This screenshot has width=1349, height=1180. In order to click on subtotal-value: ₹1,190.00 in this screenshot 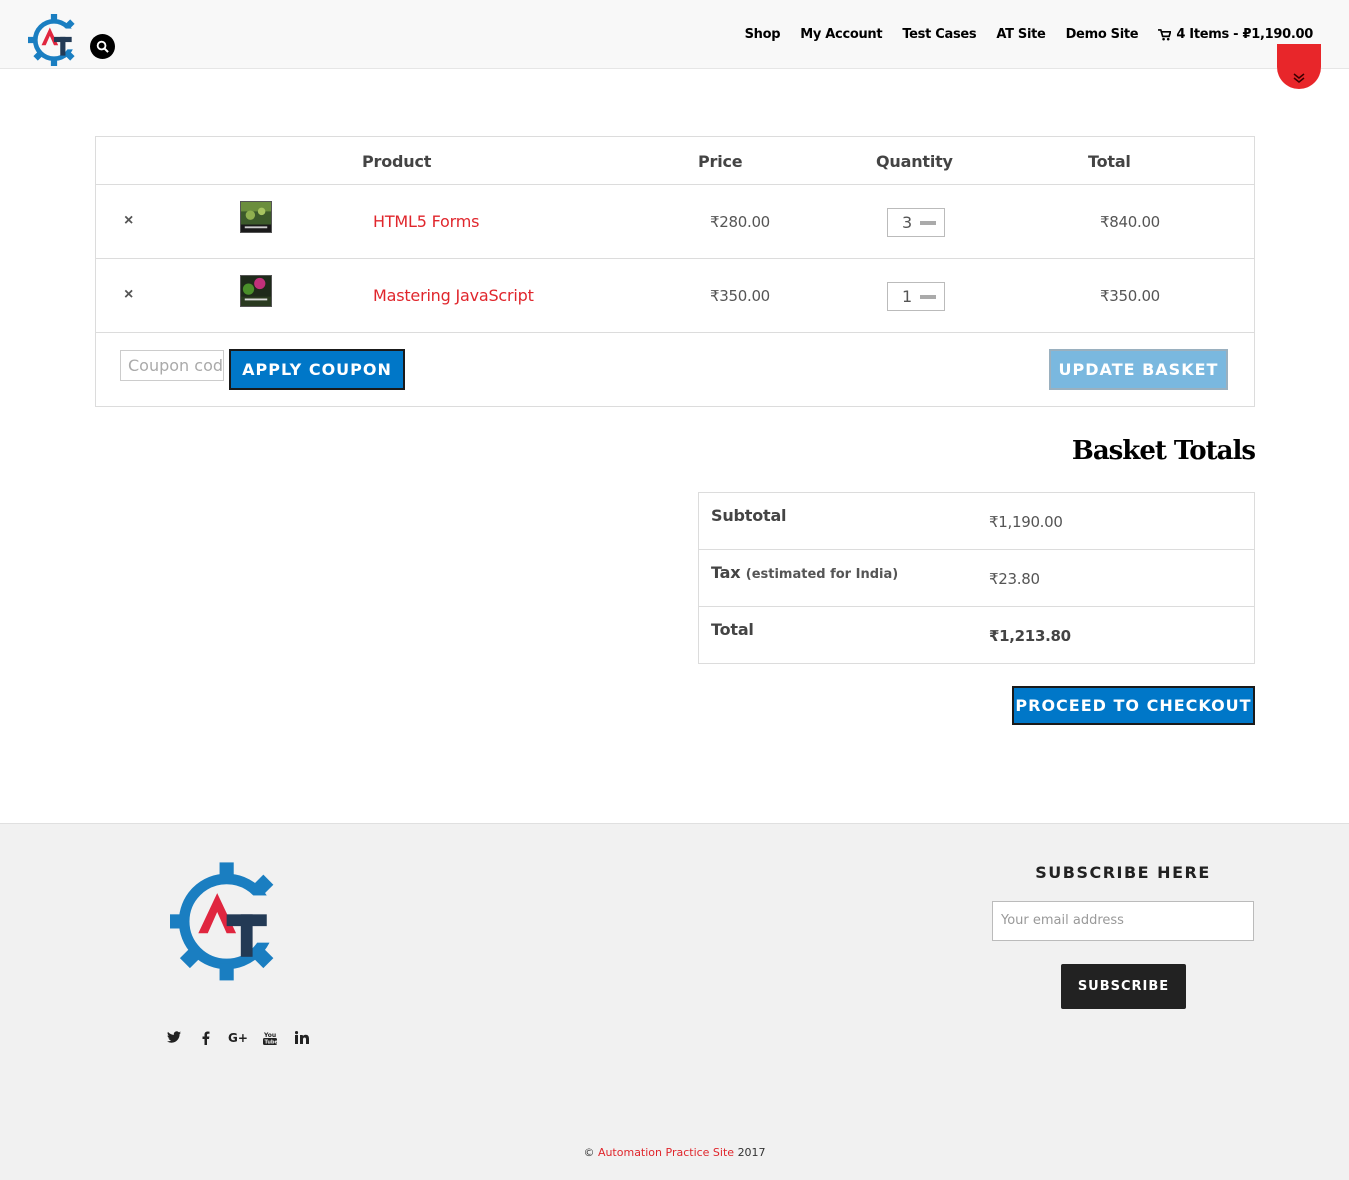, I will do `click(1026, 522)`.